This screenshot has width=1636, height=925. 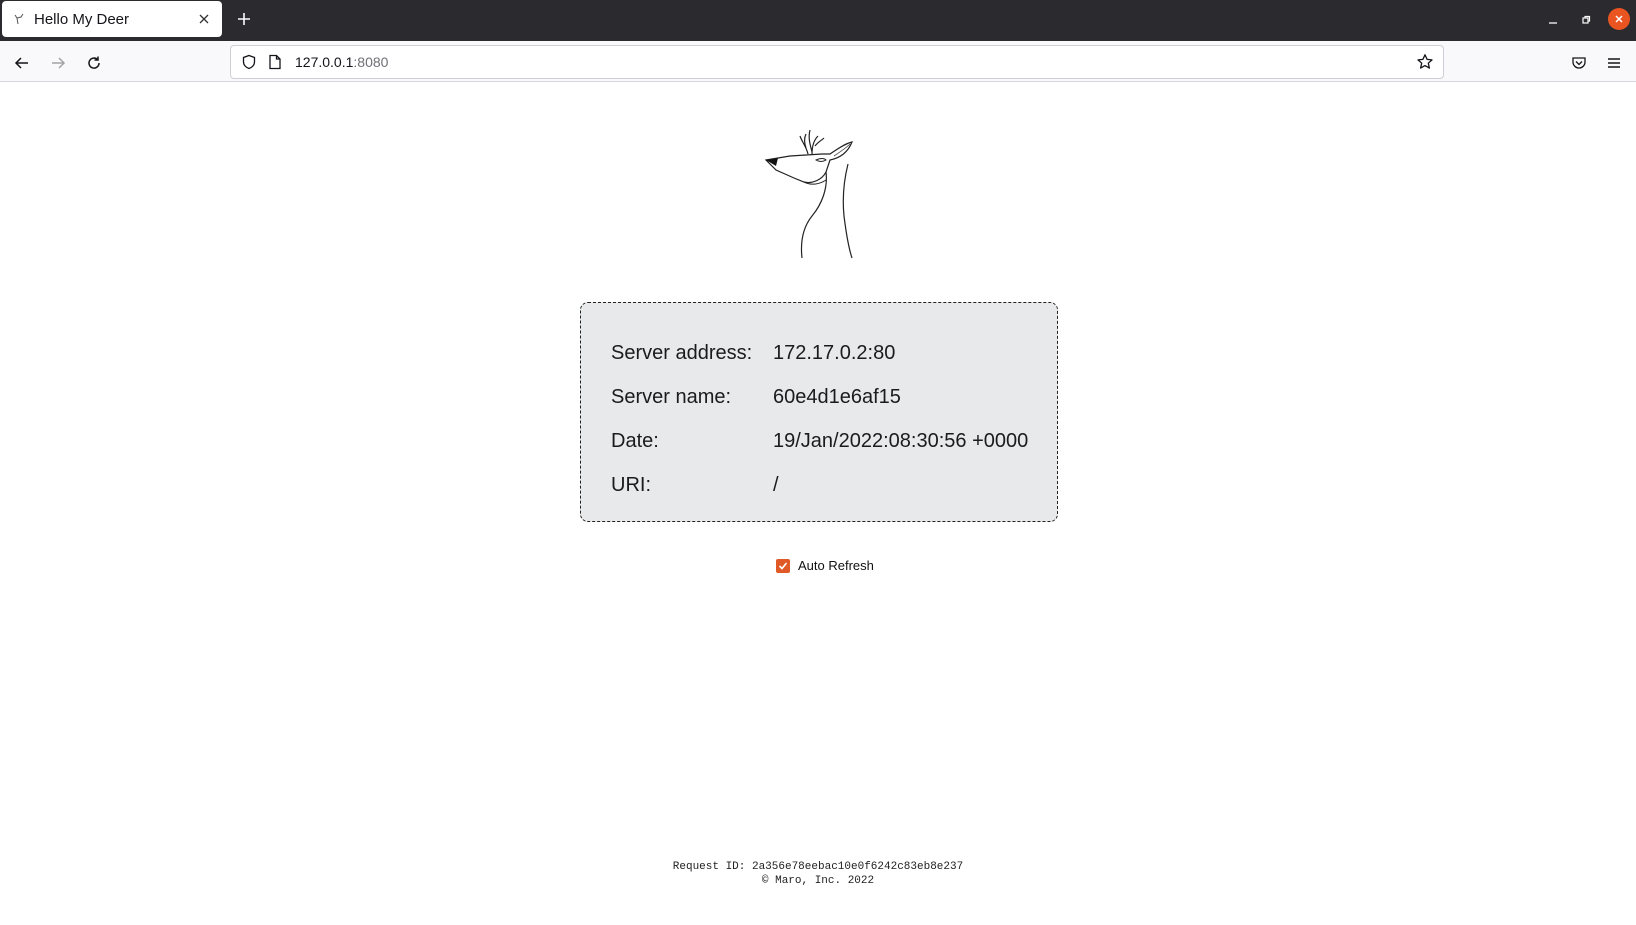 I want to click on server-address-value: 172.17.0.2:80, so click(x=834, y=352).